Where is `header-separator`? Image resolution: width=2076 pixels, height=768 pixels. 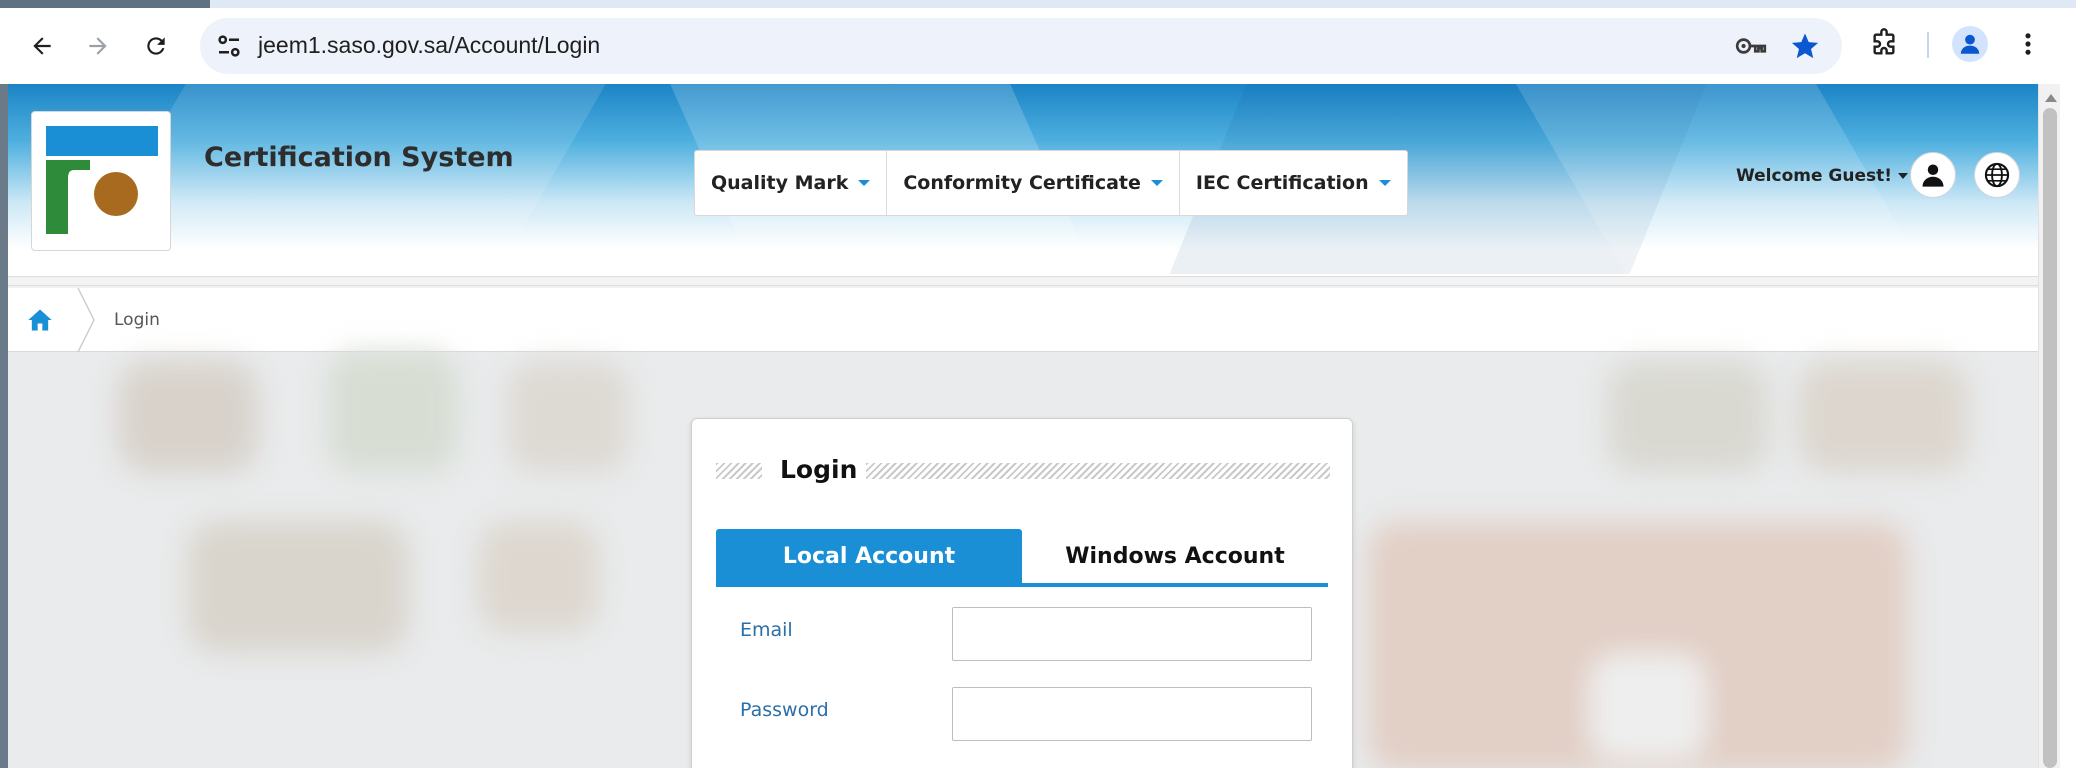 header-separator is located at coordinates (1023, 281).